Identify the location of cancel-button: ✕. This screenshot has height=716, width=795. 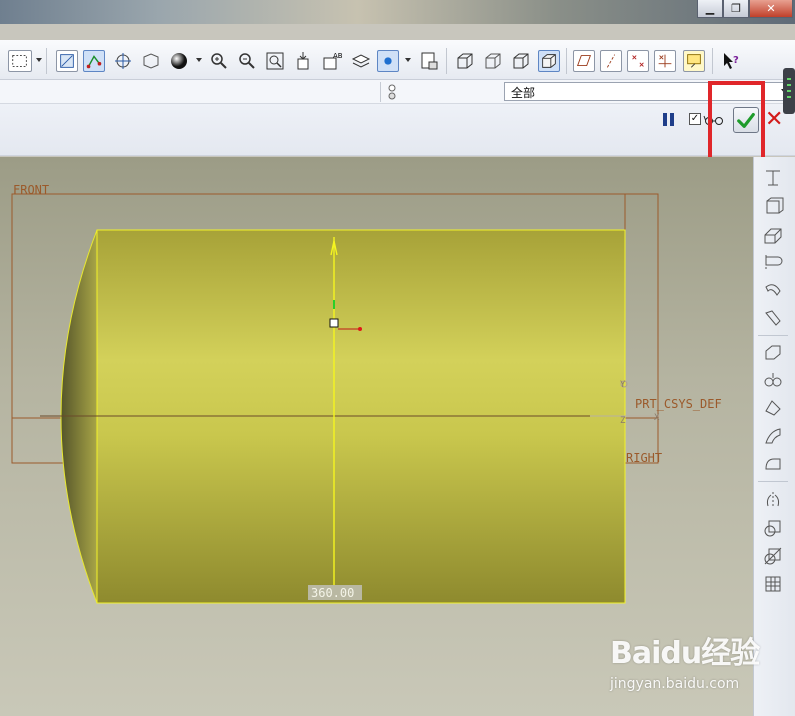
(775, 120).